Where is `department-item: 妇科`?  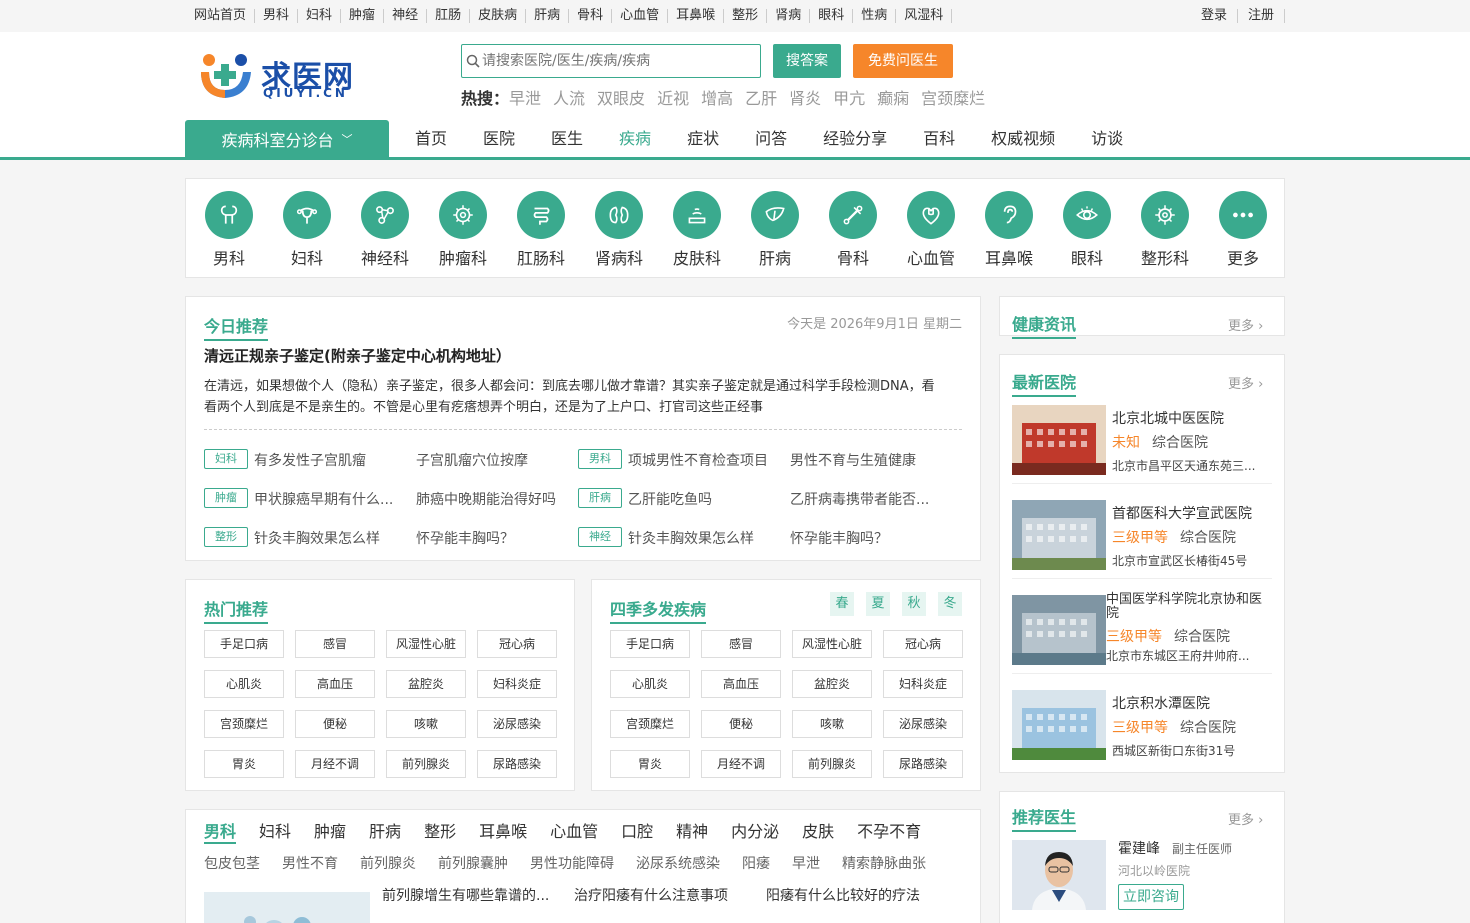
department-item: 妇科 is located at coordinates (307, 230).